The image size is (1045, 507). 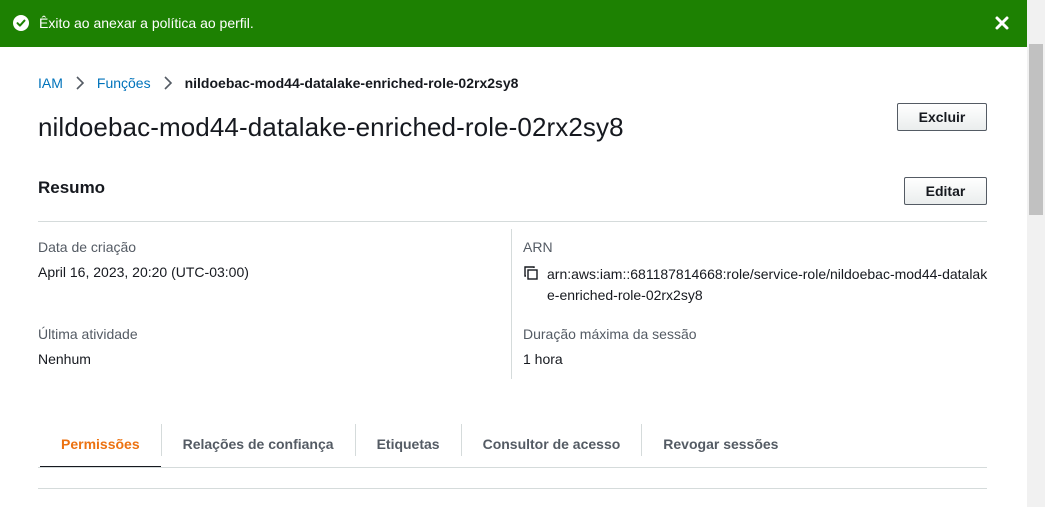 What do you see at coordinates (258, 444) in the screenshot?
I see `tab-relacoes-de-confianca: Relações de confiança` at bounding box center [258, 444].